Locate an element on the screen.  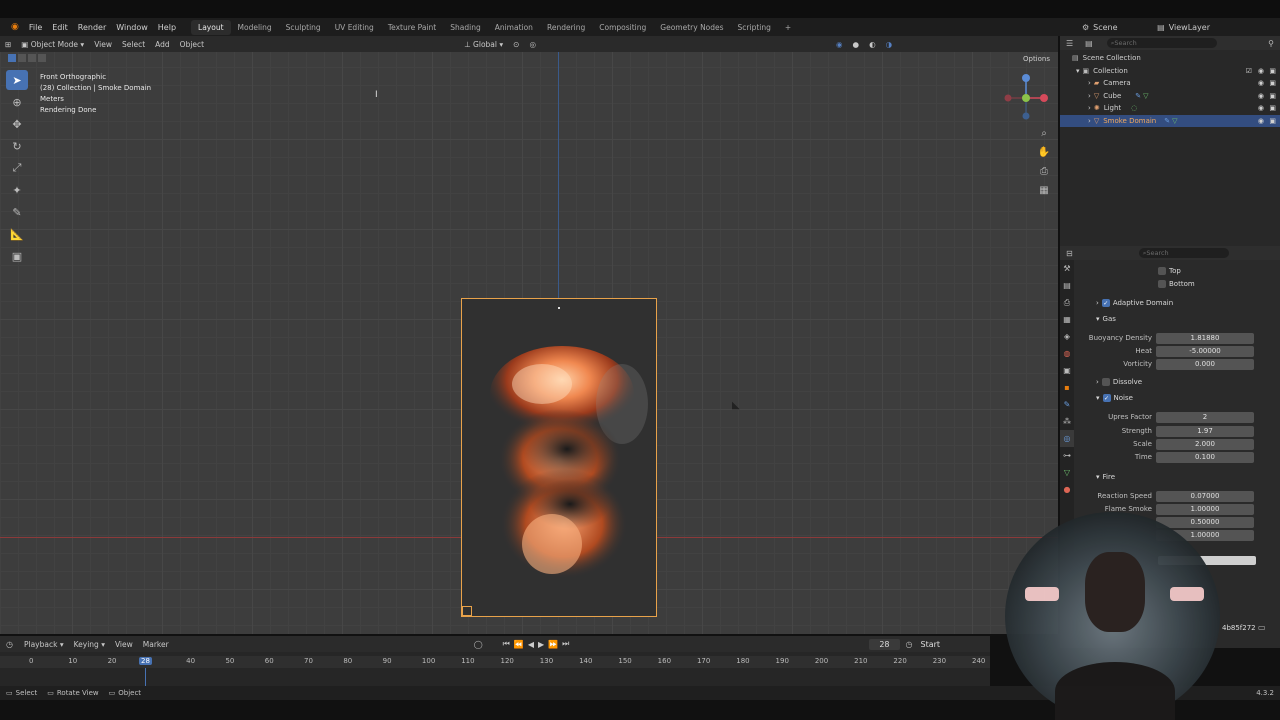
start-frame-label: Start is located at coordinates (931, 644).